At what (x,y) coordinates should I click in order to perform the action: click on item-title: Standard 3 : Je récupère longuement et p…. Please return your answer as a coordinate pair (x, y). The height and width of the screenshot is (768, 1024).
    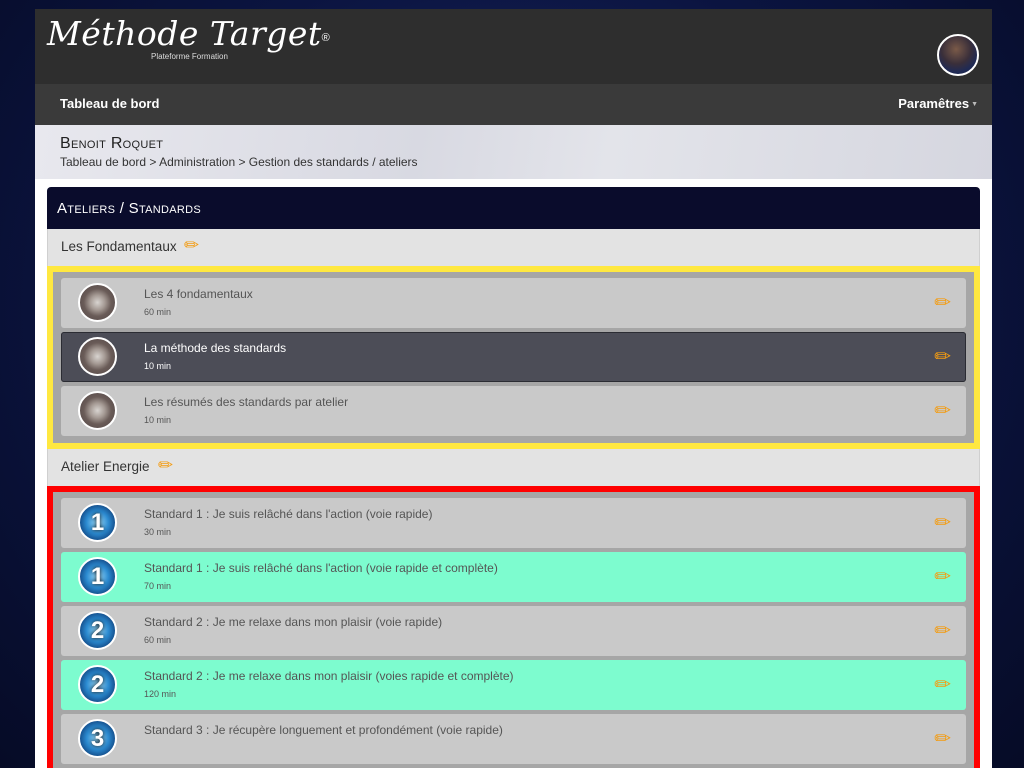
    Looking at the image, I should click on (323, 730).